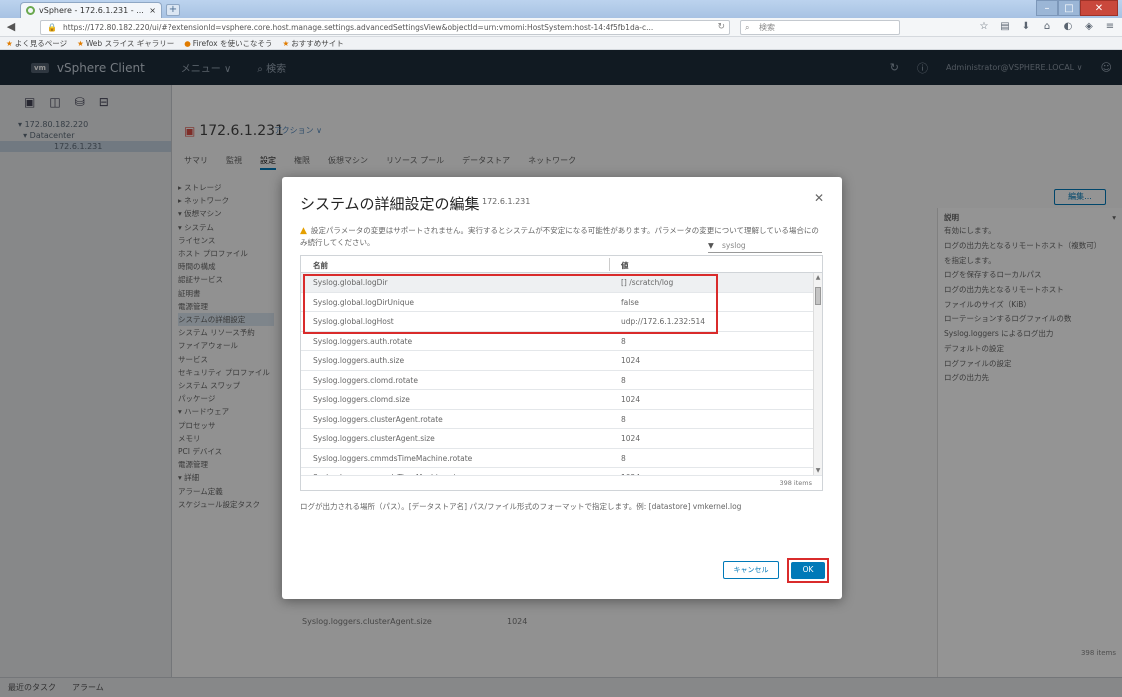 This screenshot has height=697, width=1122. Describe the element at coordinates (561, 9) in the screenshot. I see `browser-titlebar: vSphere - 172.6.1.231 - ... × + – □ ✕` at that location.